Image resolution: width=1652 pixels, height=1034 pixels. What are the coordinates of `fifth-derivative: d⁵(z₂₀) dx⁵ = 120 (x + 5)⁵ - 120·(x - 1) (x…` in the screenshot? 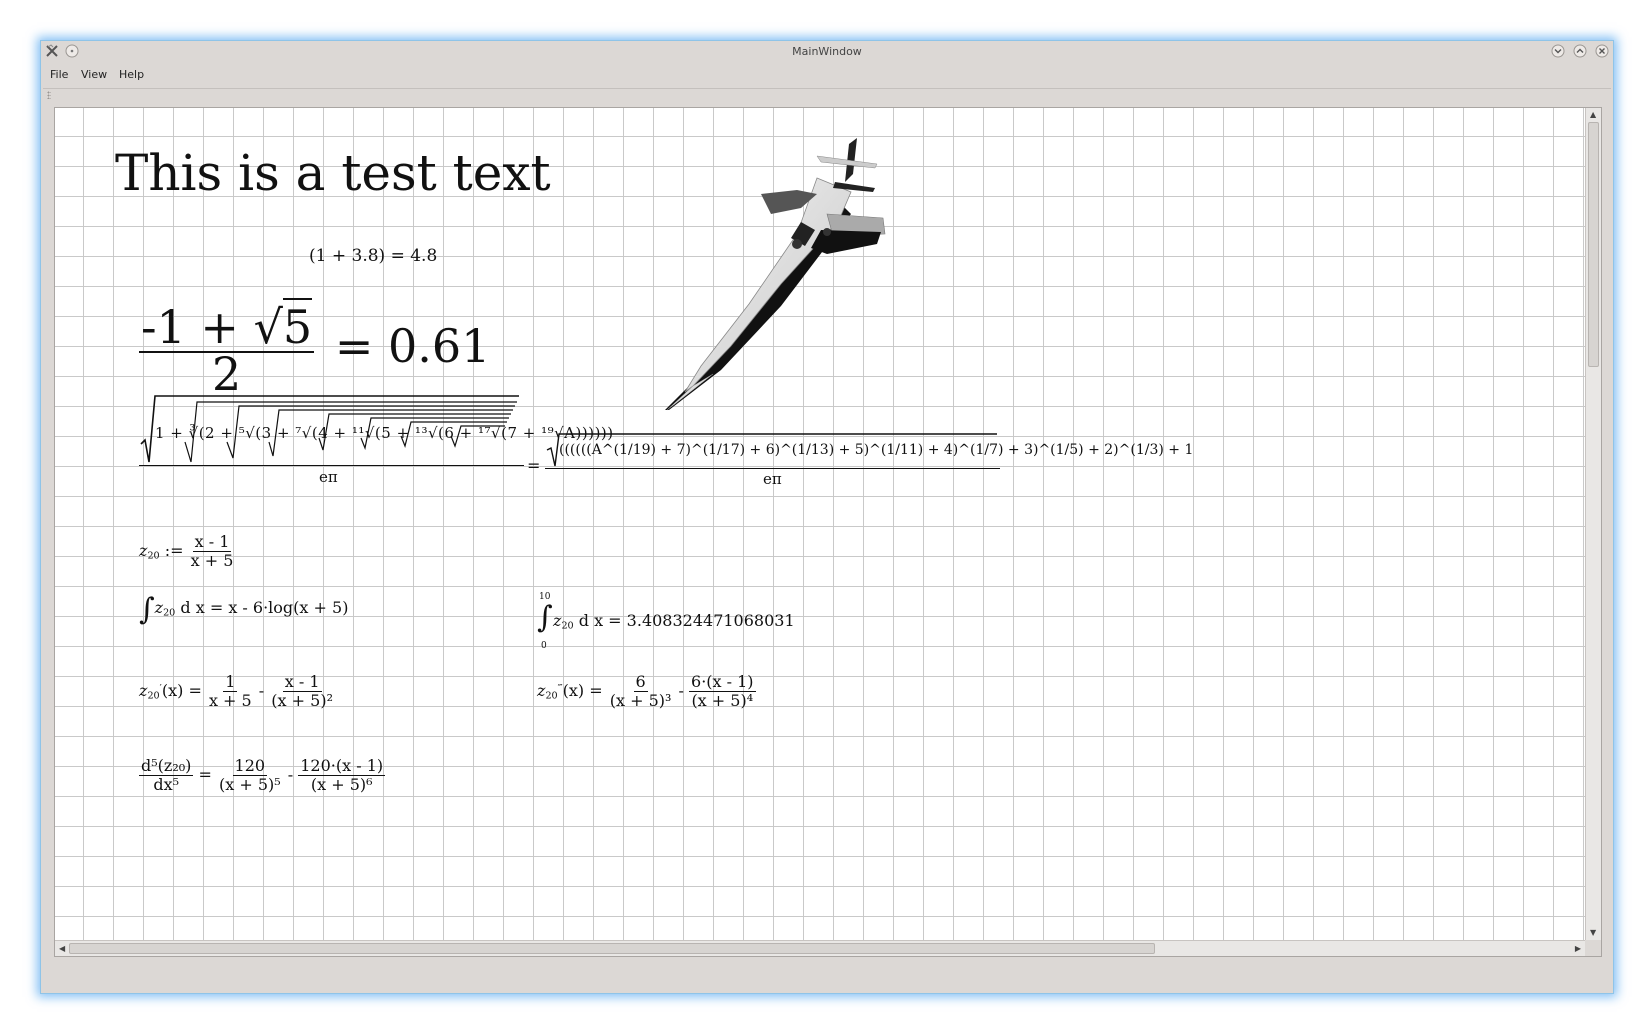 It's located at (262, 775).